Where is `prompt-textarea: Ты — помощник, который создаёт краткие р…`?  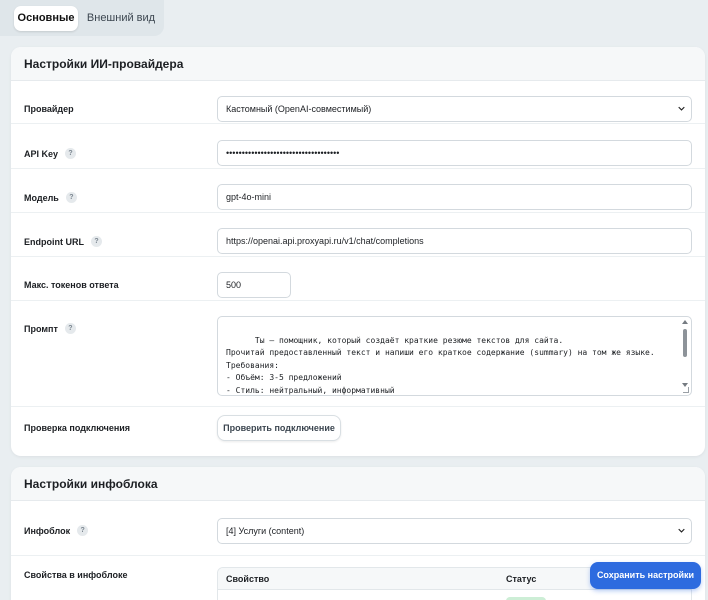
prompt-textarea: Ты — помощник, который создаёт краткие р… is located at coordinates (454, 356).